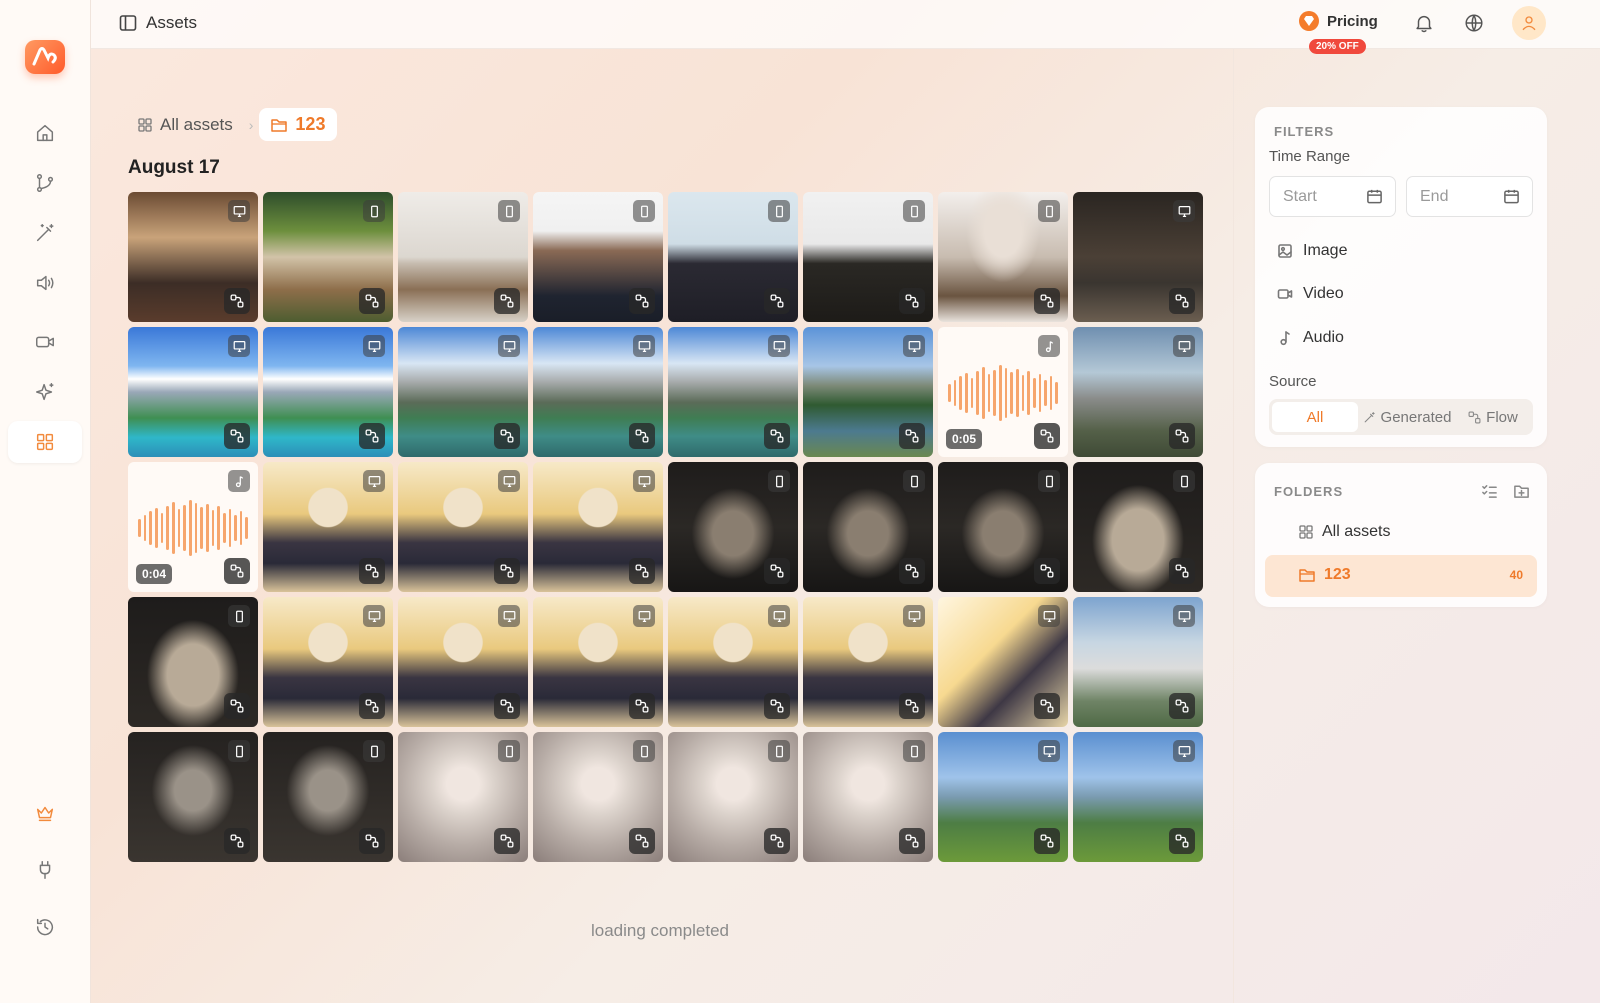 This screenshot has height=1003, width=1600. What do you see at coordinates (1315, 417) in the screenshot?
I see `source-option-all: All` at bounding box center [1315, 417].